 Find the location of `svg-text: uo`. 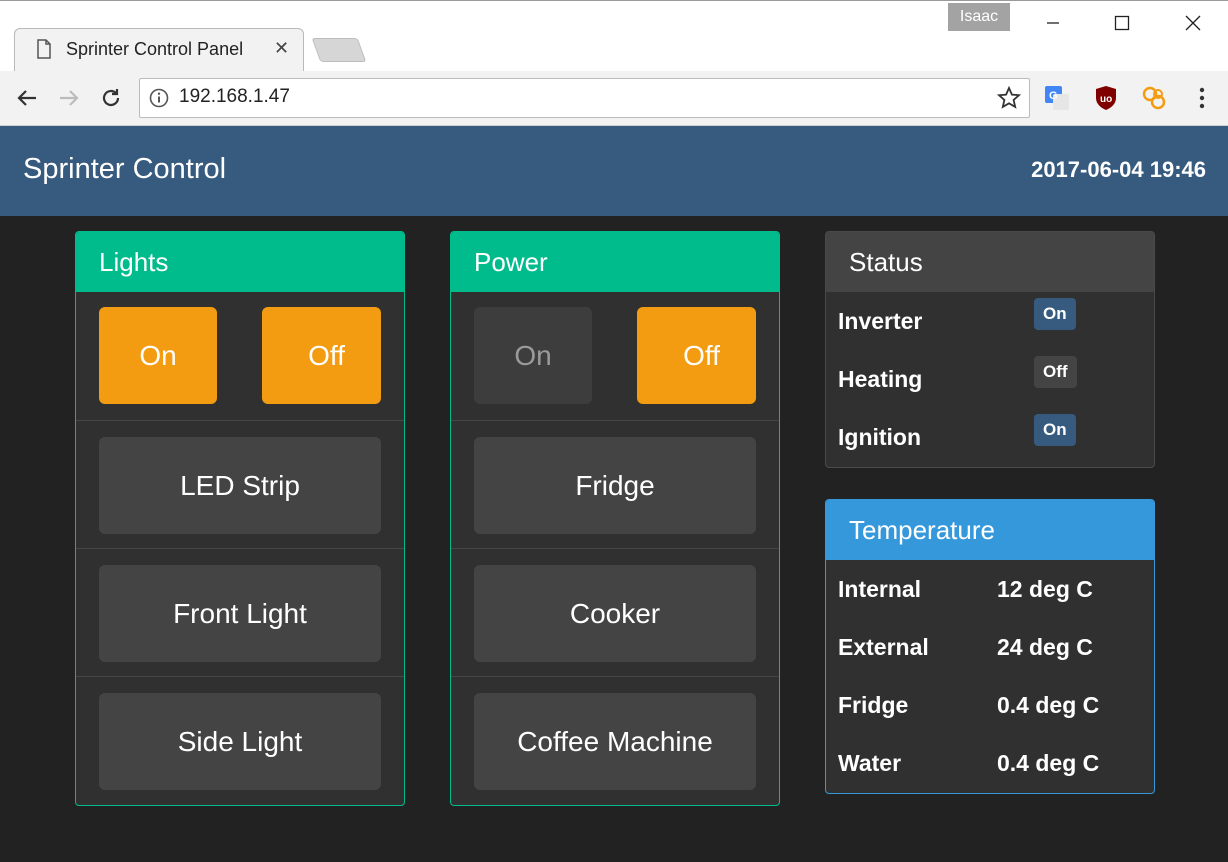

svg-text: uo is located at coordinates (1106, 99).